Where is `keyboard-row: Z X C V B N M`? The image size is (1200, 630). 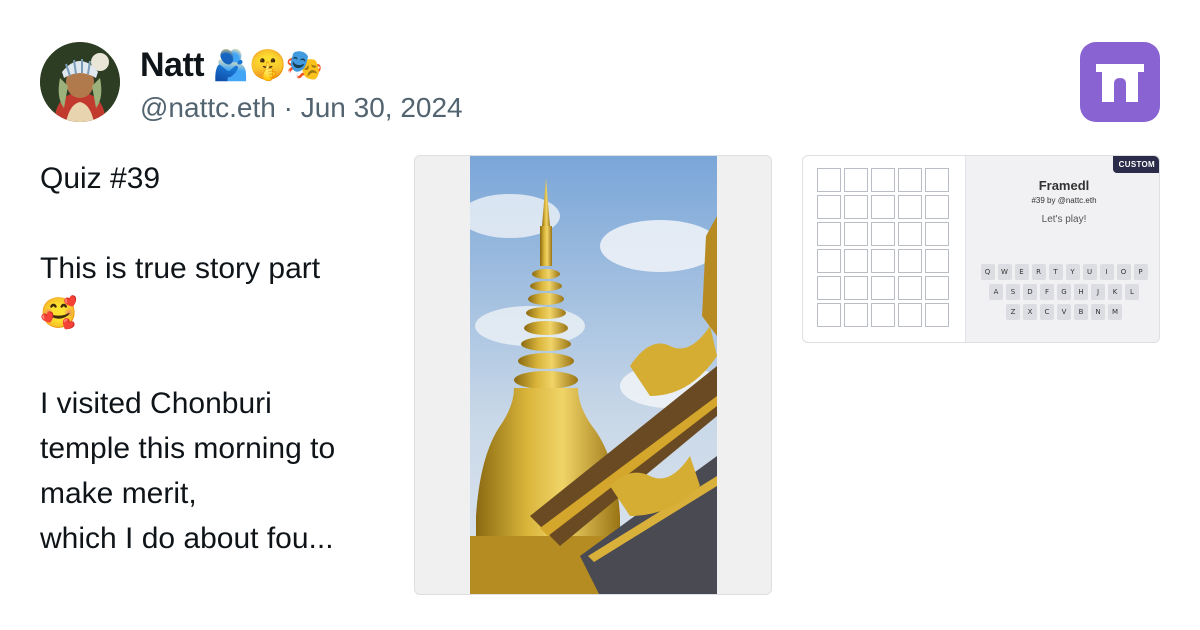
keyboard-row: Z X C V B N M is located at coordinates (1064, 312).